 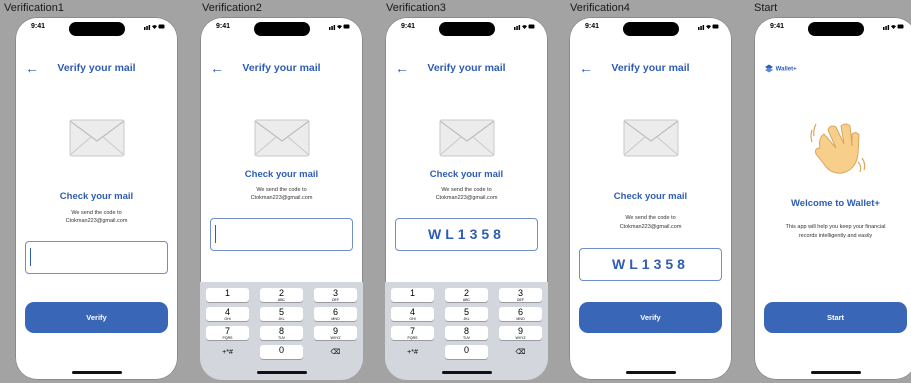 I want to click on frame-label-start: Start, so click(x=766, y=8).